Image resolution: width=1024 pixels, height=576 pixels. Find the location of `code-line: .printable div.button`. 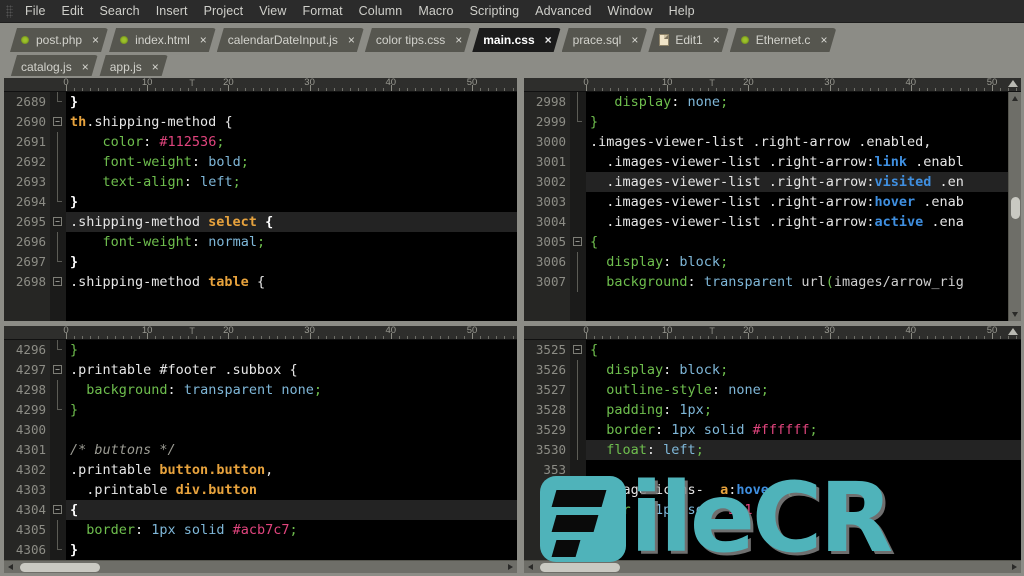

code-line: .printable div.button is located at coordinates (291, 490).